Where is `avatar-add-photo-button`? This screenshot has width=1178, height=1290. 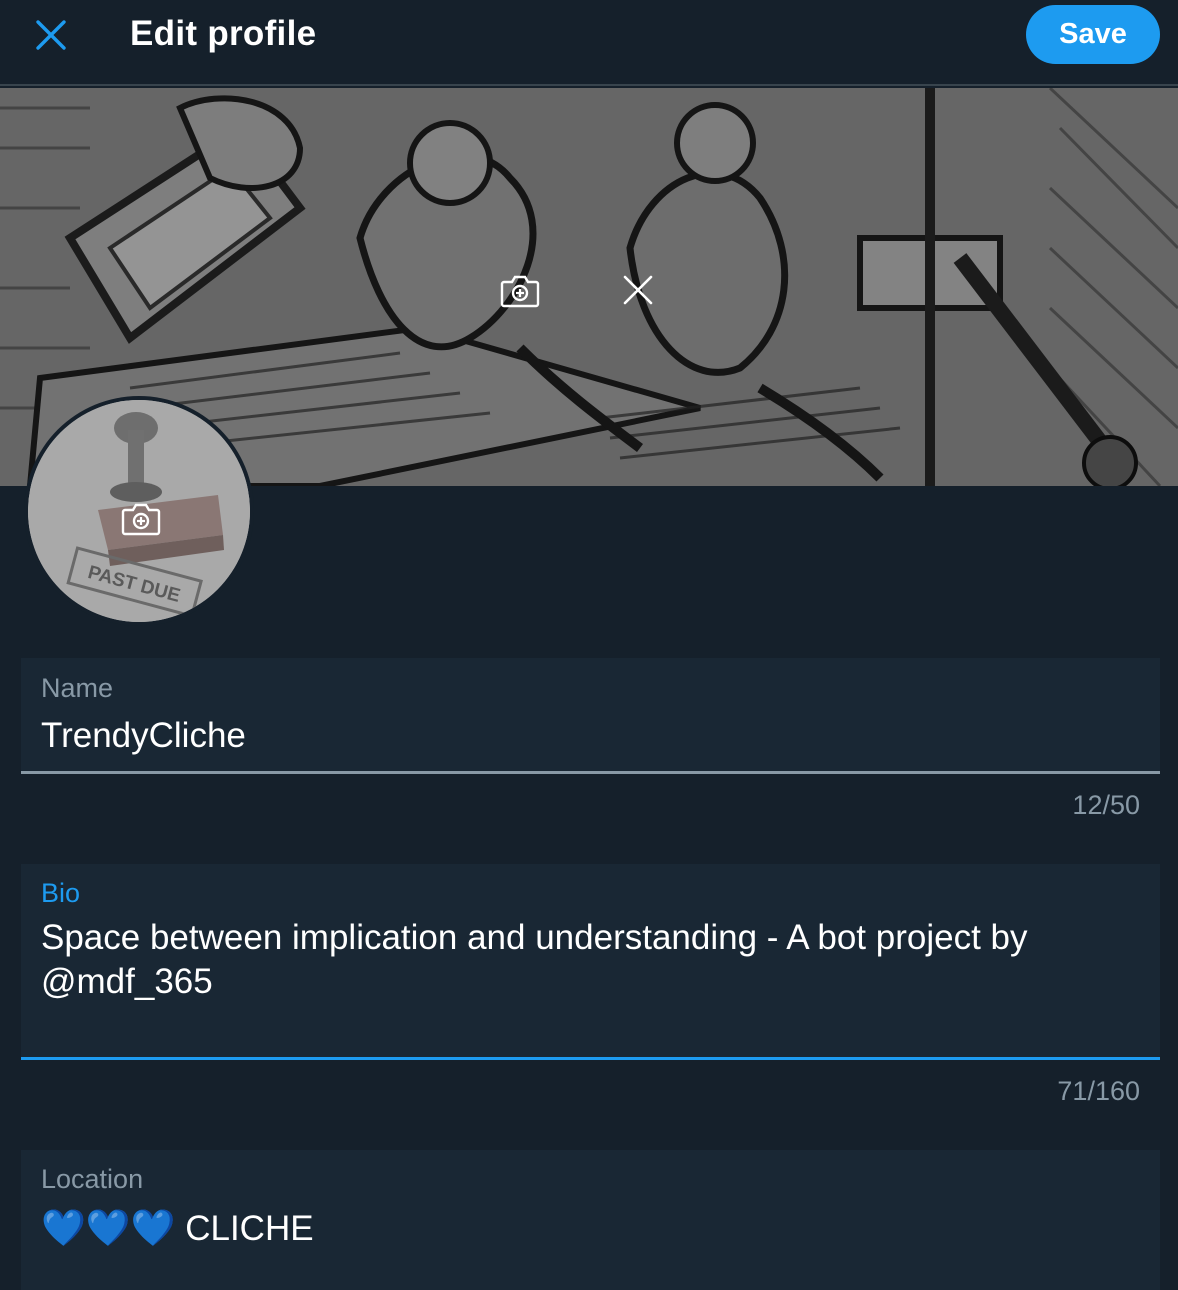
avatar-add-photo-button is located at coordinates (141, 519).